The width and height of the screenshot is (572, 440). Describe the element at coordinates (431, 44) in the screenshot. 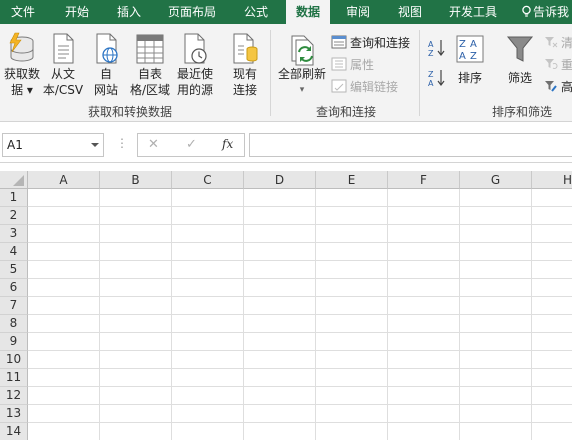

I see `svg-text: A` at that location.